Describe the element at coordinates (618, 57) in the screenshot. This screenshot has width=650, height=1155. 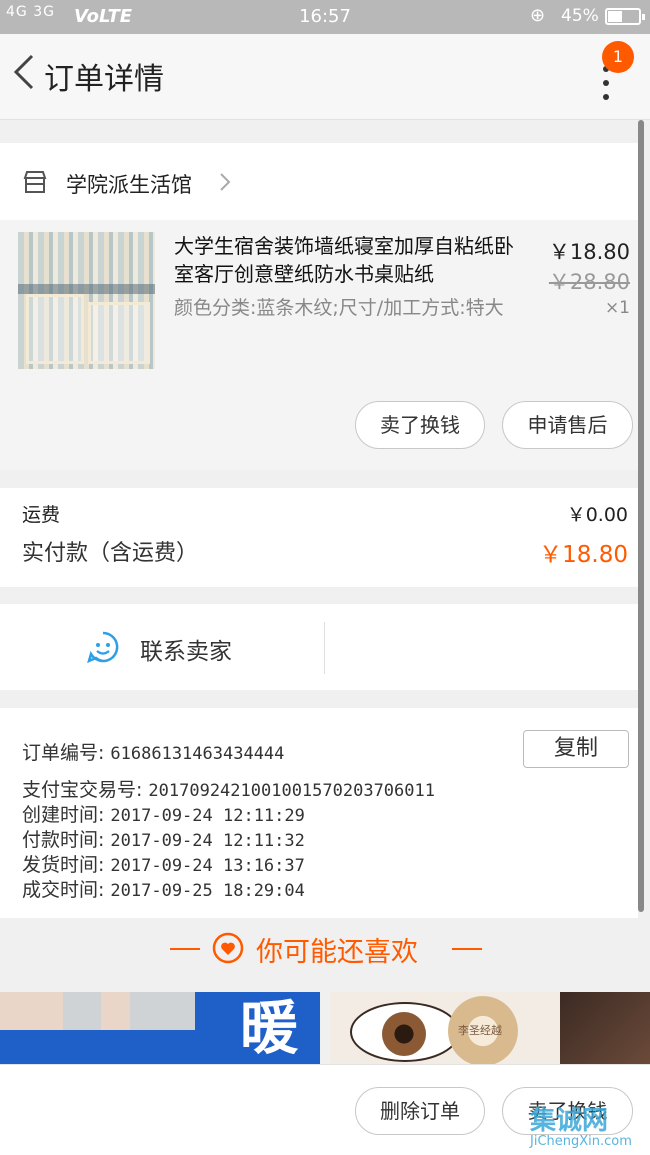
I see `notification-badge: 1` at that location.